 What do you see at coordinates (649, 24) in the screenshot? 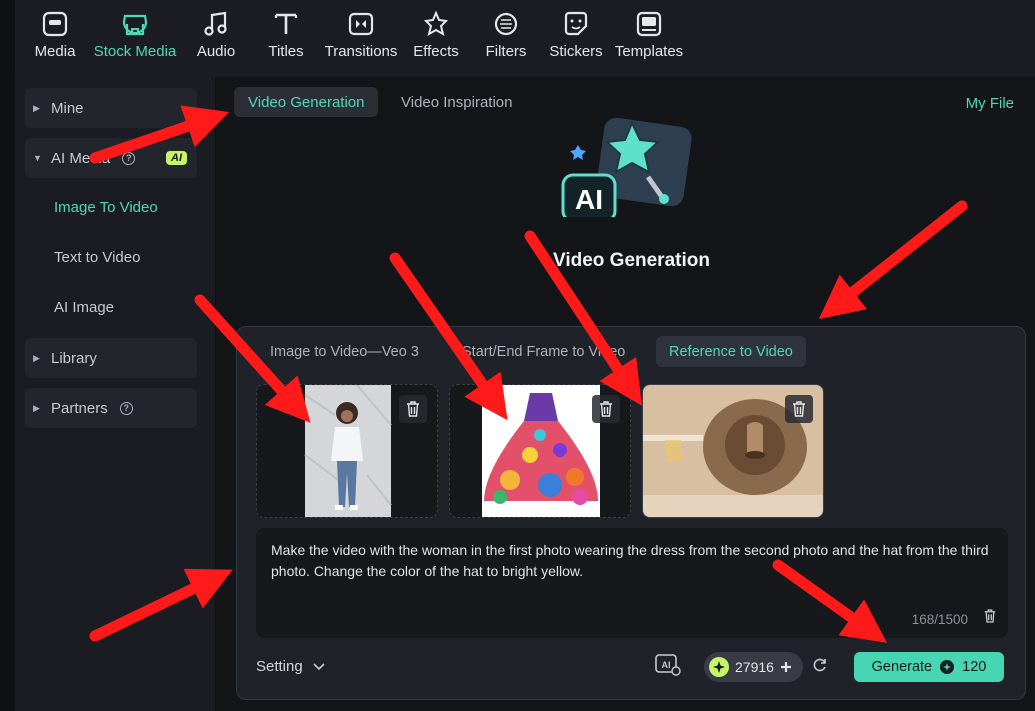
I see `template-icon` at bounding box center [649, 24].